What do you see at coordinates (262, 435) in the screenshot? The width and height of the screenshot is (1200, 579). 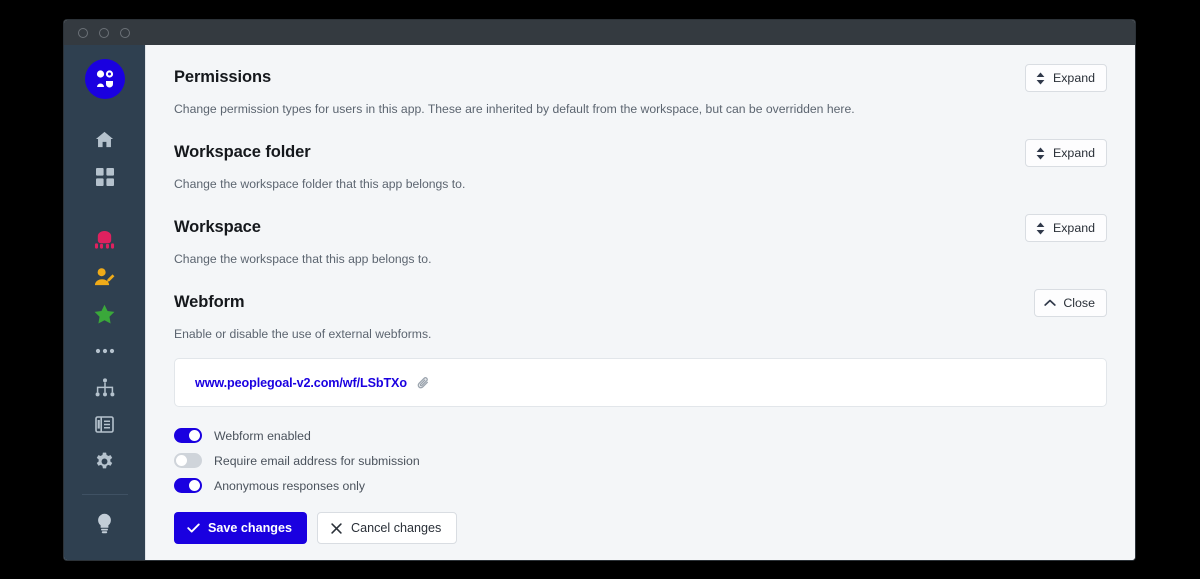 I see `toggle-label: Webform enabled` at bounding box center [262, 435].